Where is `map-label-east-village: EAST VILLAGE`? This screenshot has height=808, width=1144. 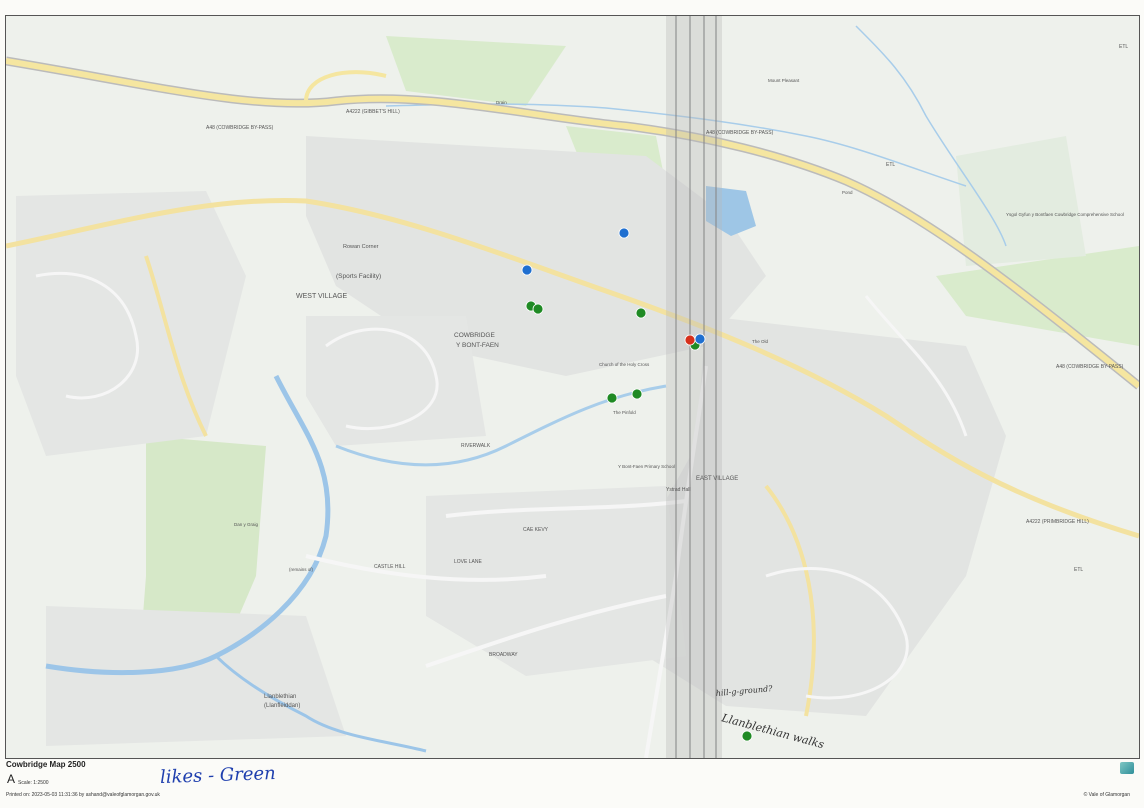
map-label-east-village: EAST VILLAGE is located at coordinates (717, 479).